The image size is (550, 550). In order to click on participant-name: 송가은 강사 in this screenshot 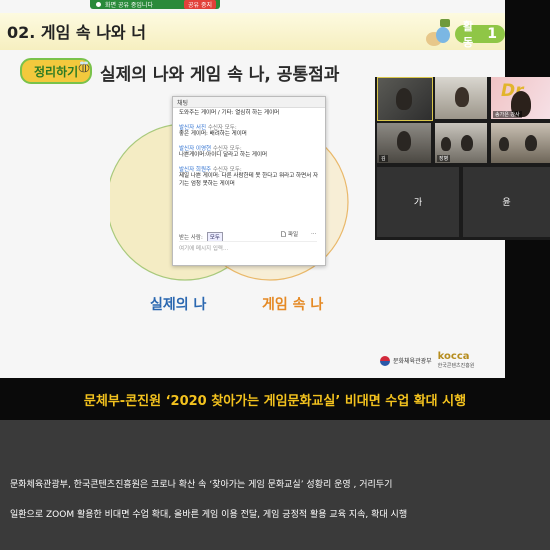, I will do `click(507, 114)`.